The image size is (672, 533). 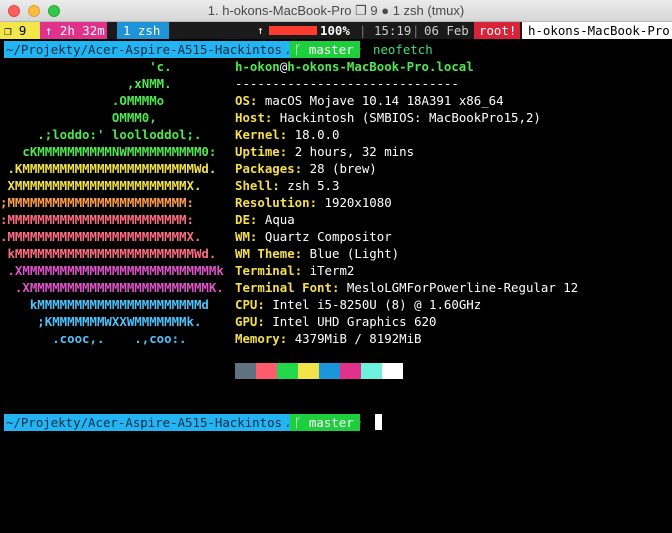 I want to click on logo-line: kMMMMMMMMMMMMMMMMMMMMMMd, so click(x=104, y=304).